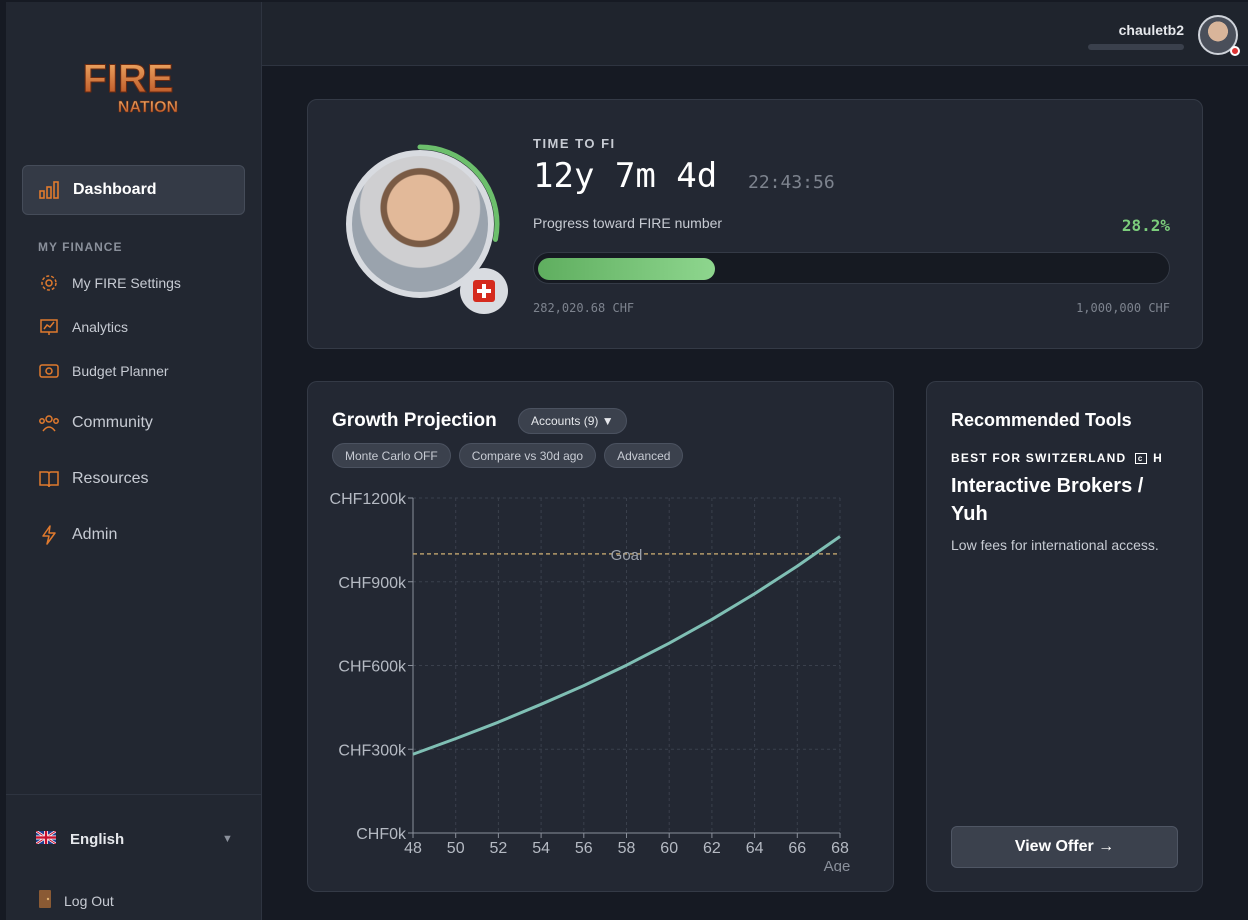 This screenshot has width=1248, height=920. Describe the element at coordinates (381, 834) in the screenshot. I see `y-tick-label: CHF0k` at that location.